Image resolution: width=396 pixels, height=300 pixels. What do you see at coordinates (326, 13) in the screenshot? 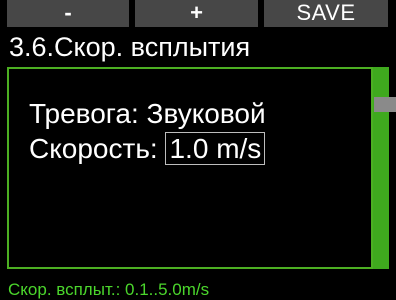
I see `save-button: SAVE` at bounding box center [326, 13].